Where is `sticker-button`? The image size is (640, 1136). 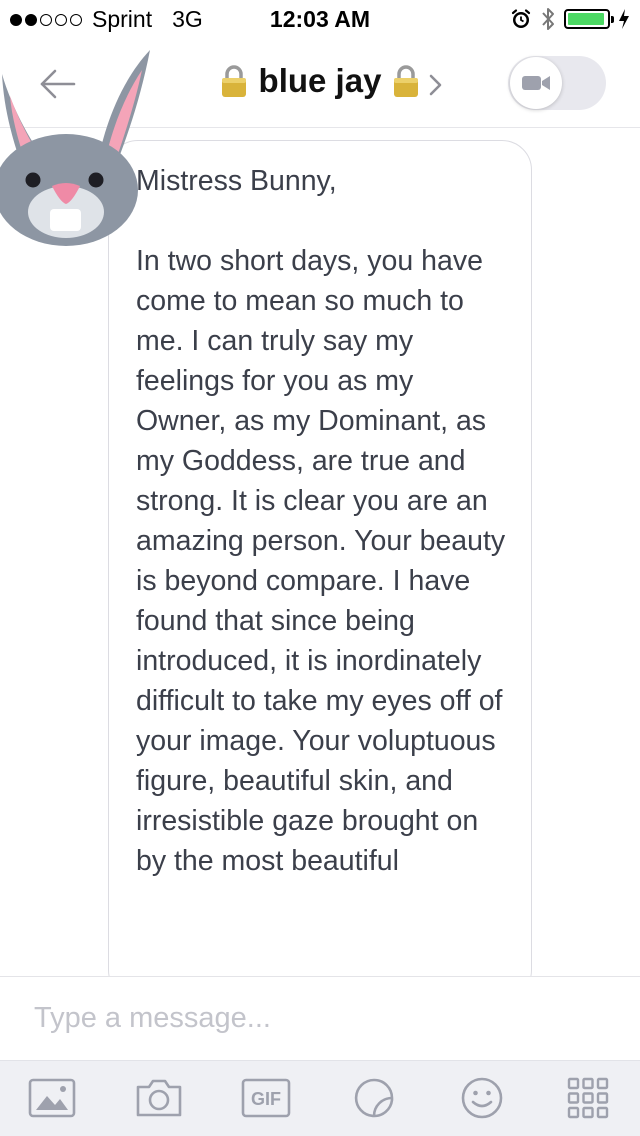
sticker-button is located at coordinates (374, 1098).